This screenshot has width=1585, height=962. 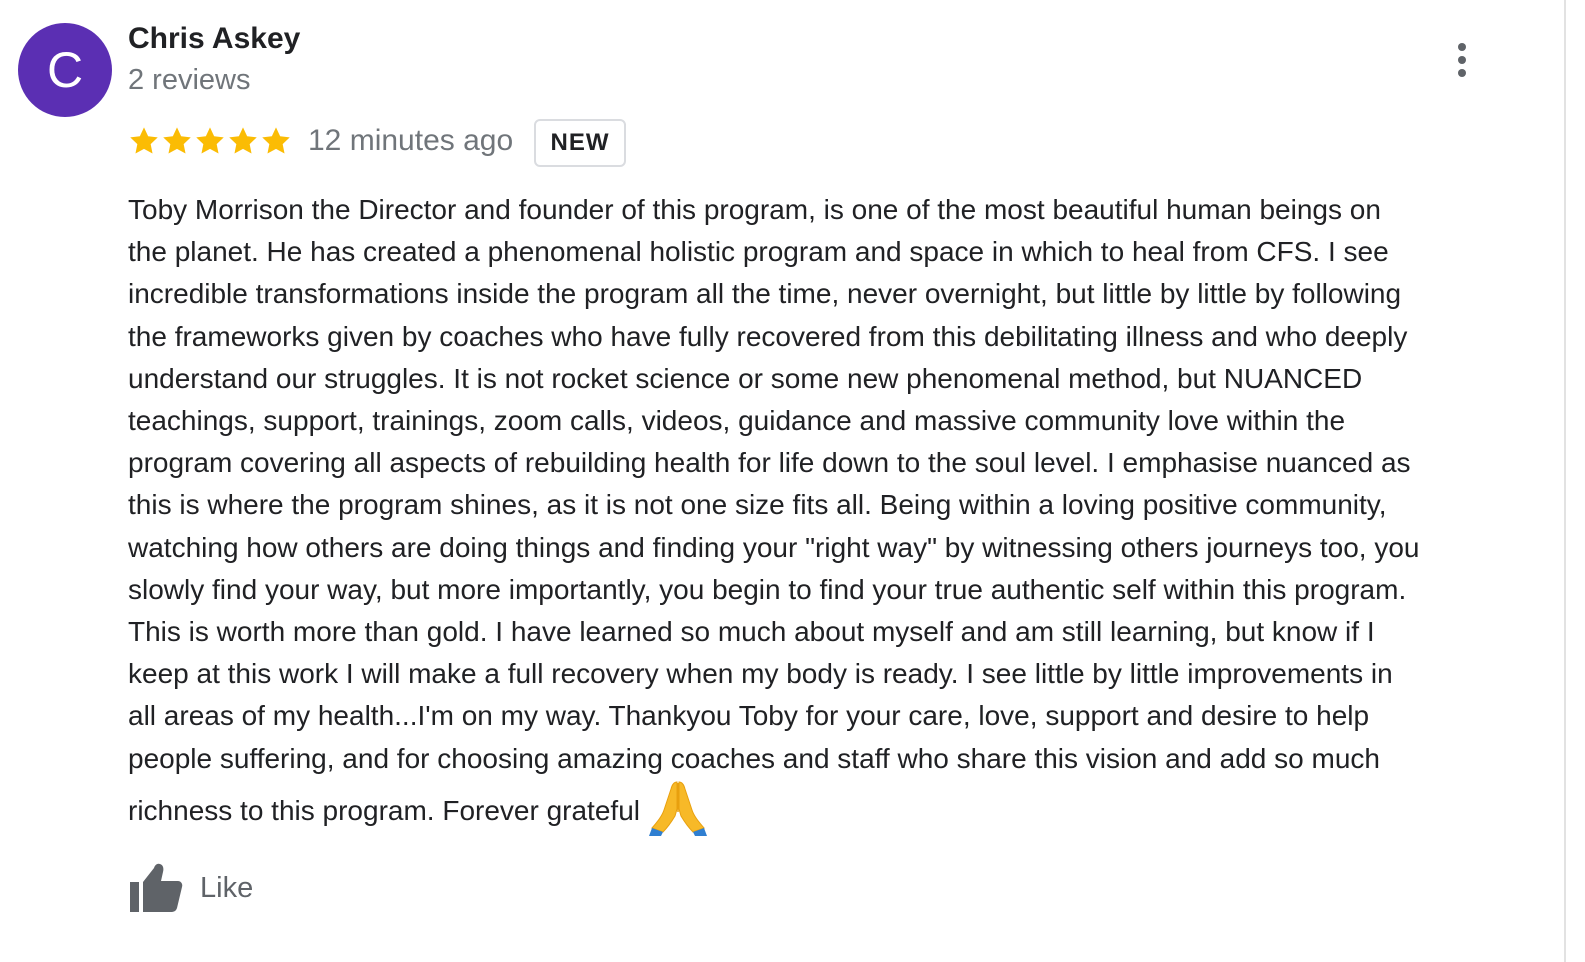 What do you see at coordinates (156, 887) in the screenshot?
I see `thumbs-up-icon` at bounding box center [156, 887].